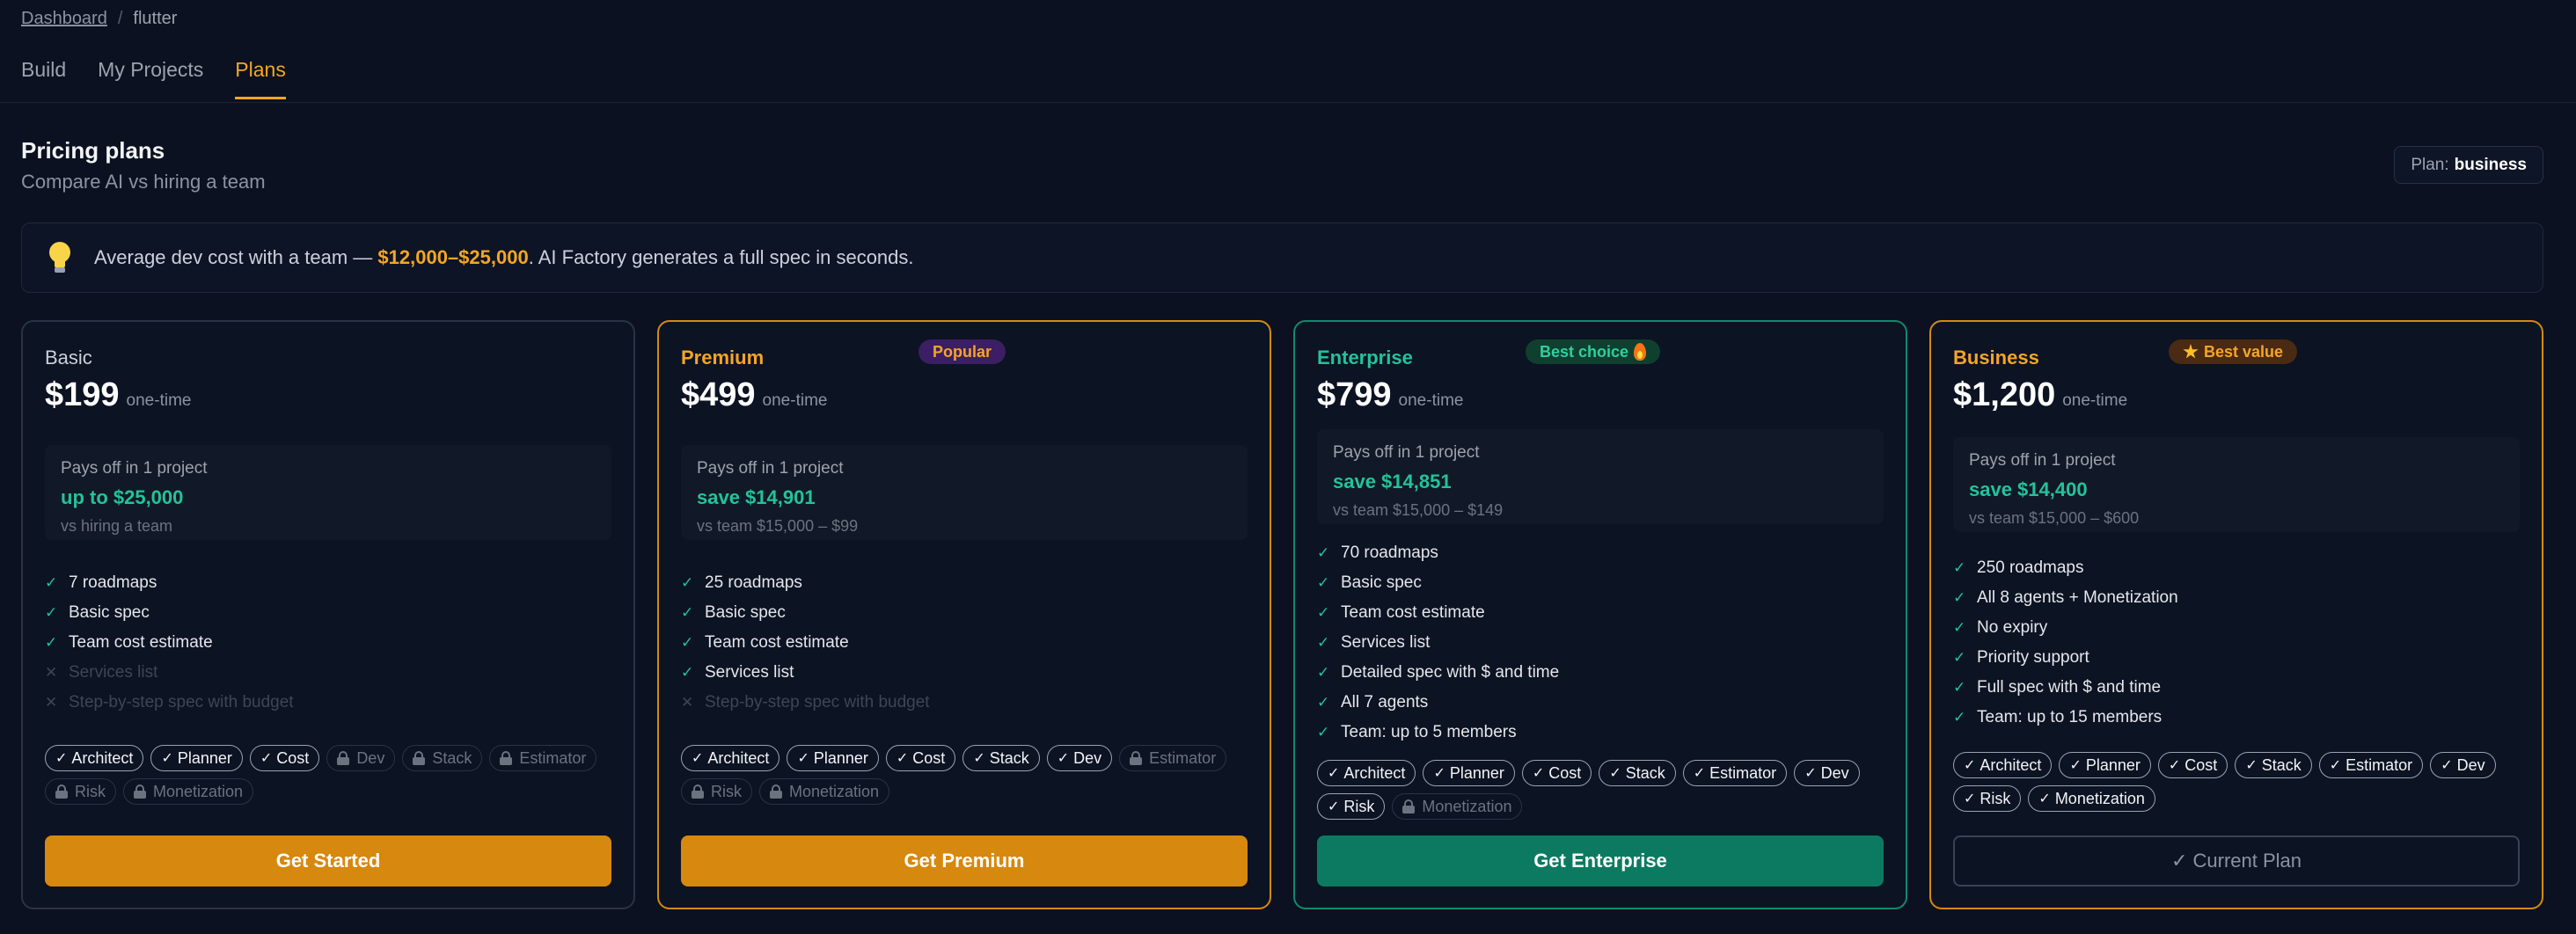 Image resolution: width=2576 pixels, height=934 pixels. What do you see at coordinates (2430, 164) in the screenshot?
I see `plan-badge-label: Plan:` at bounding box center [2430, 164].